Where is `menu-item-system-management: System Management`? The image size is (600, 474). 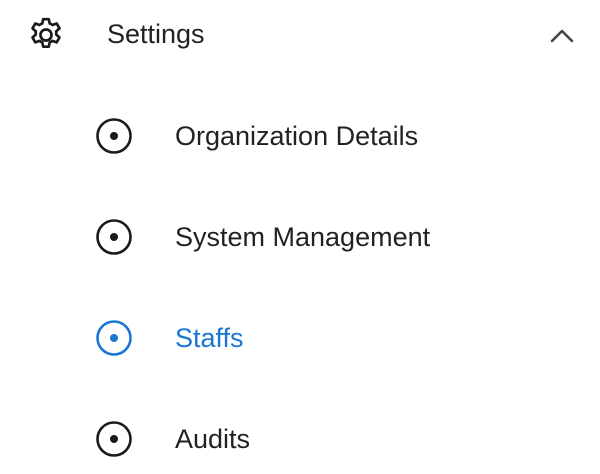
menu-item-system-management: System Management is located at coordinates (300, 237).